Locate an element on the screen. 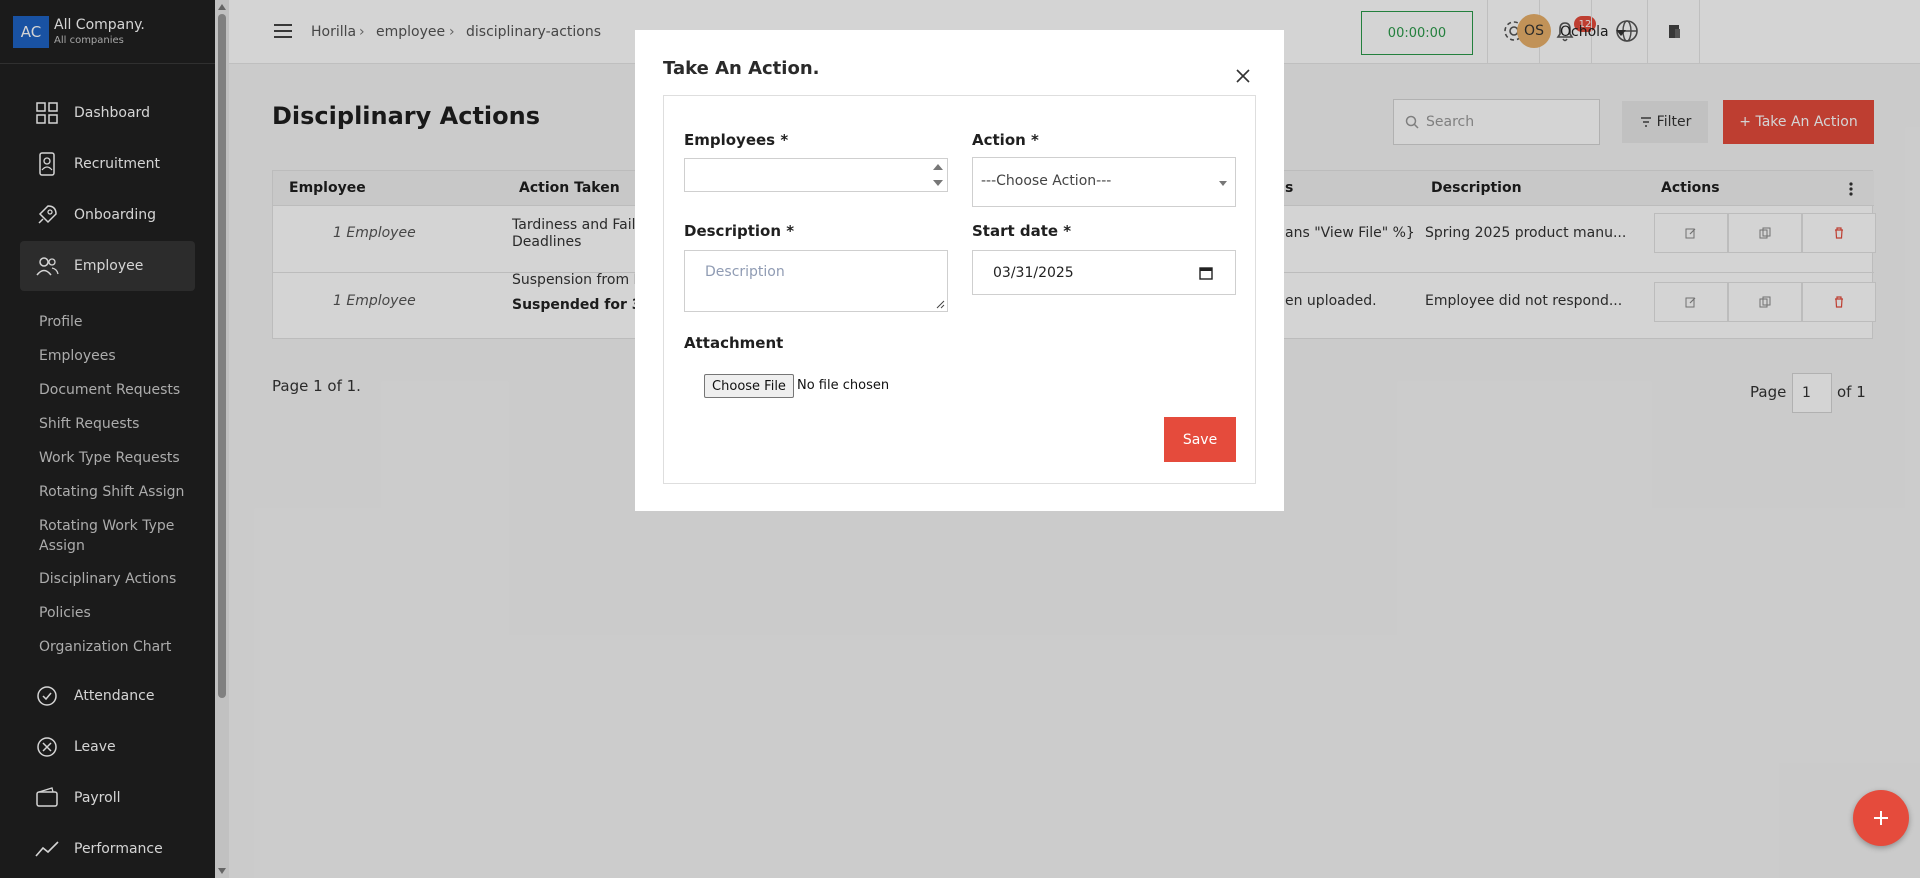 This screenshot has height=878, width=1920. plus-icon is located at coordinates (1881, 818).